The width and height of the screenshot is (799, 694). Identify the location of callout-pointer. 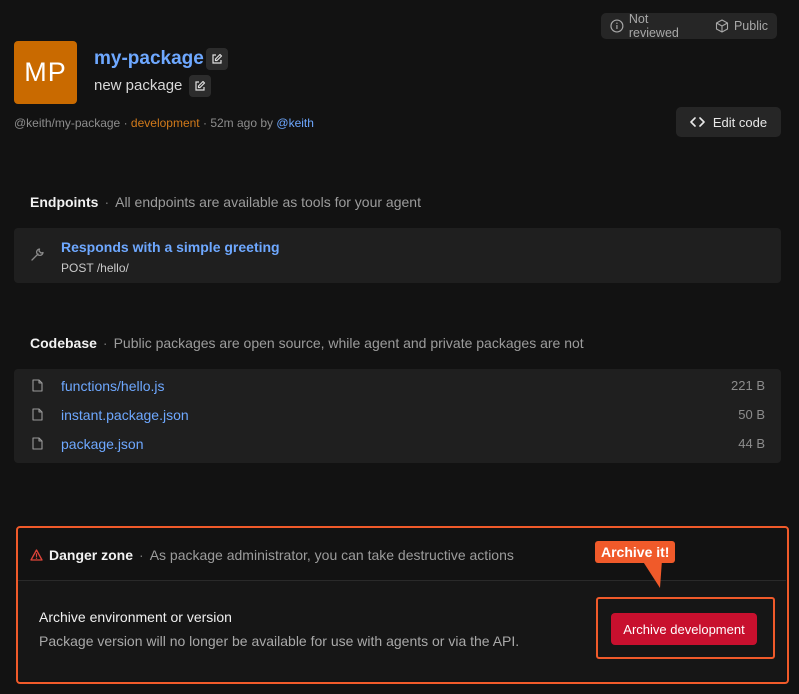
(652, 574).